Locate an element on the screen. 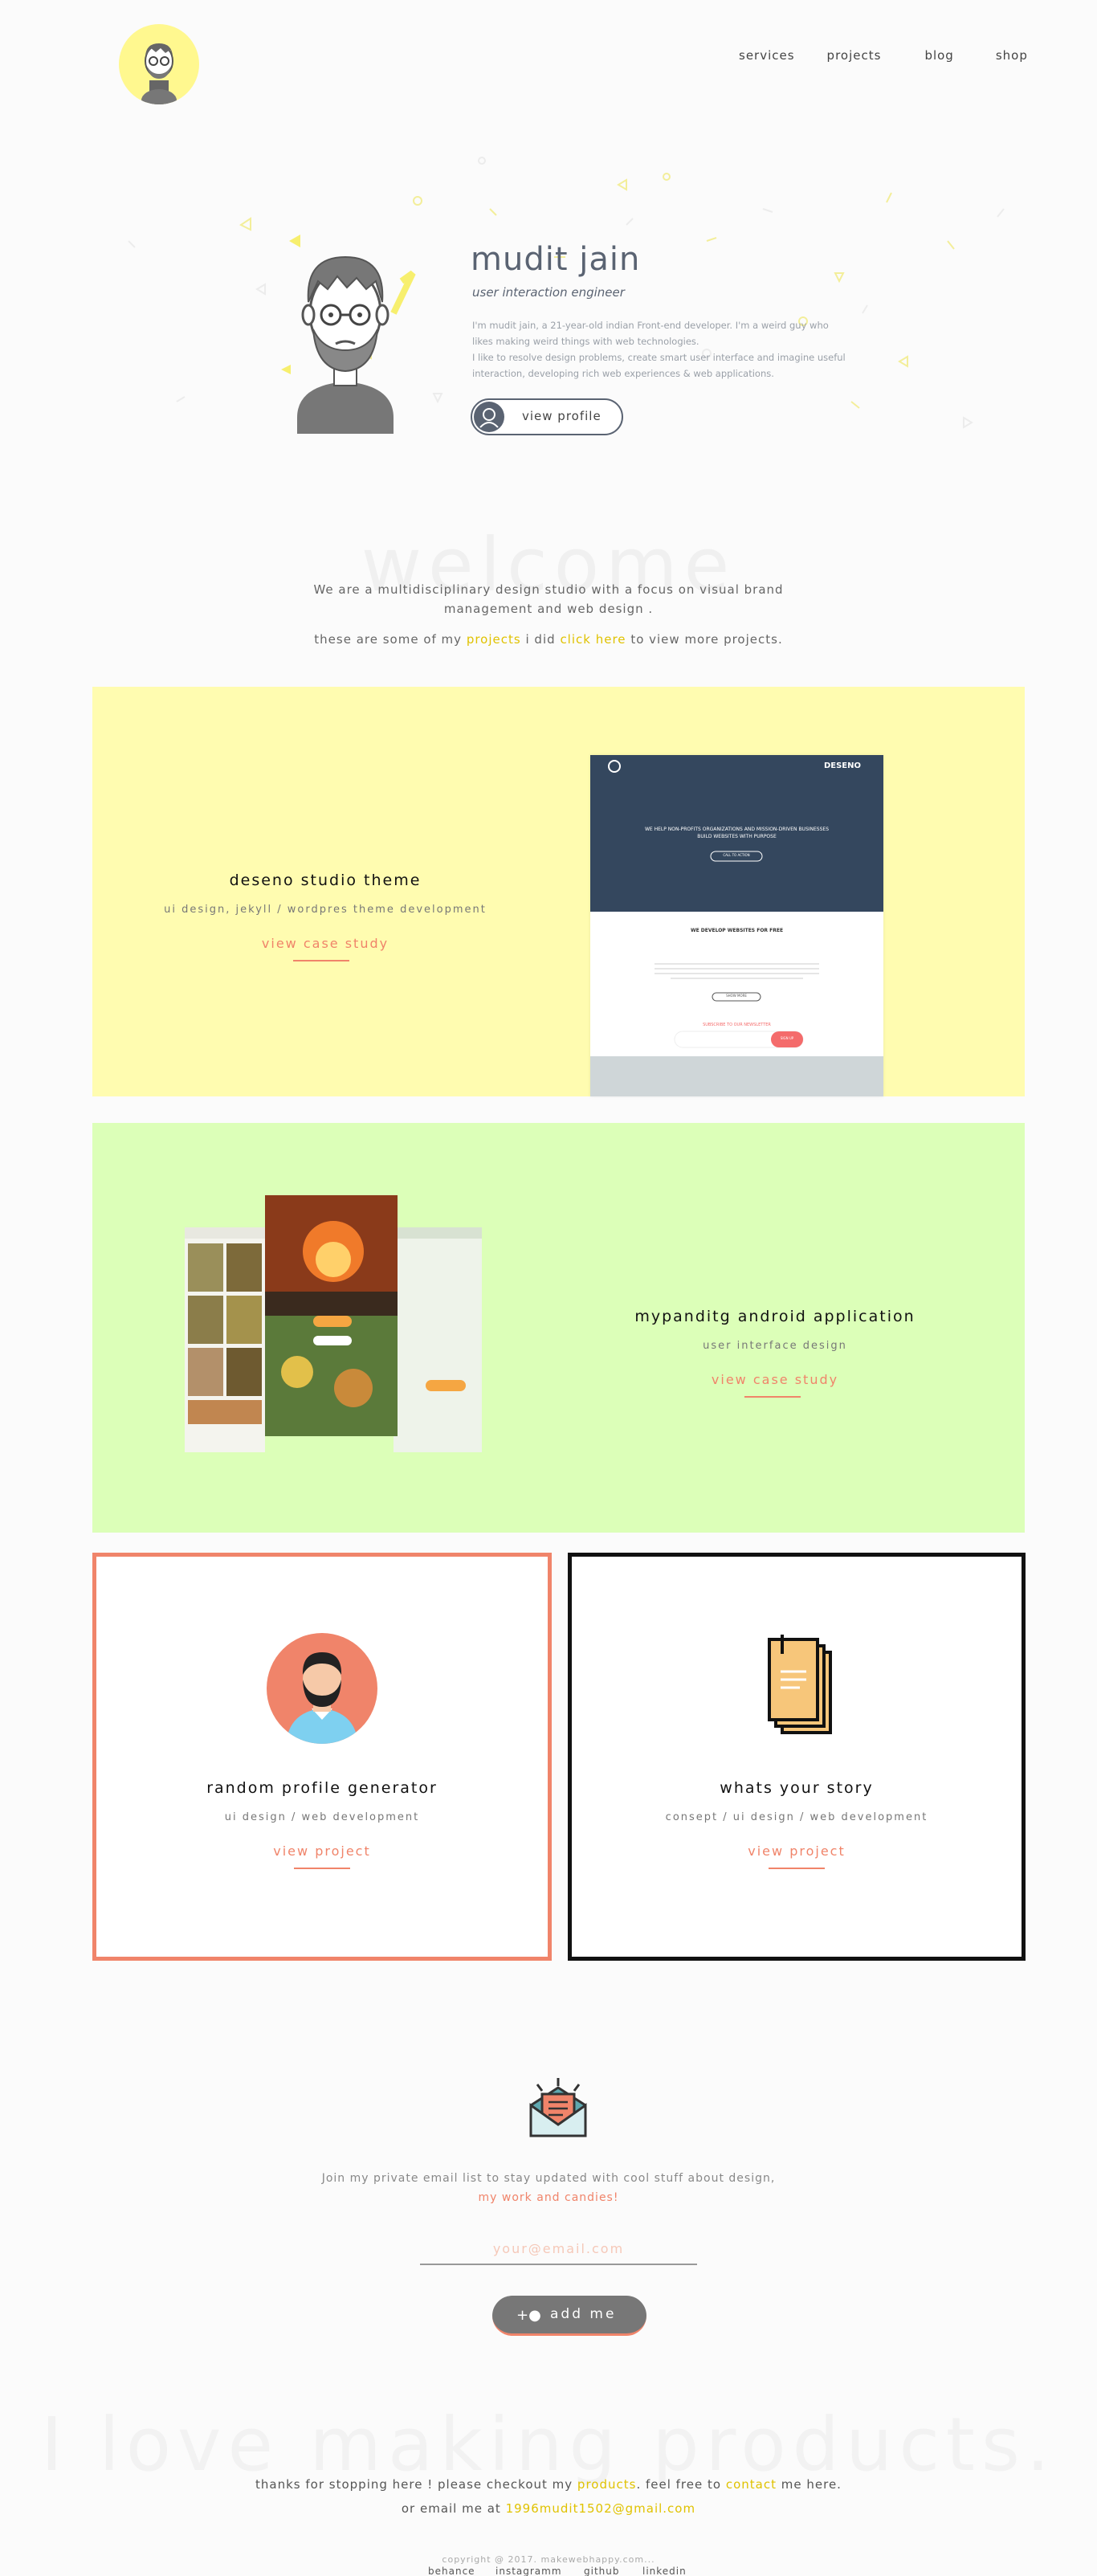  logo-avatar is located at coordinates (159, 64).